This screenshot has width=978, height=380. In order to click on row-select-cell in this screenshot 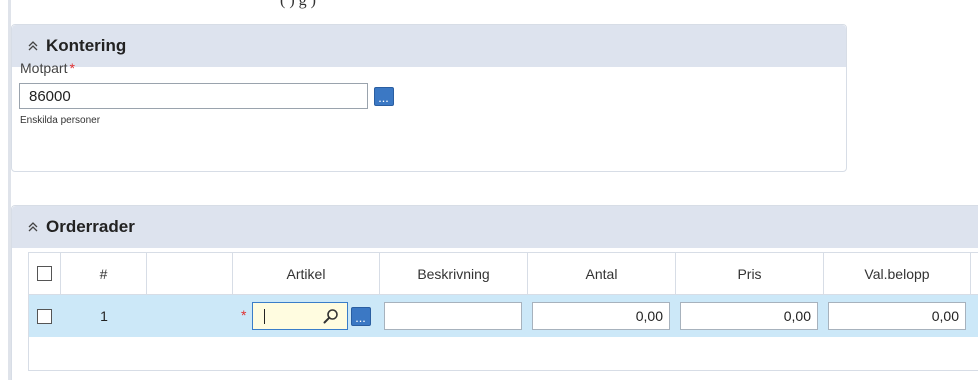, I will do `click(45, 316)`.